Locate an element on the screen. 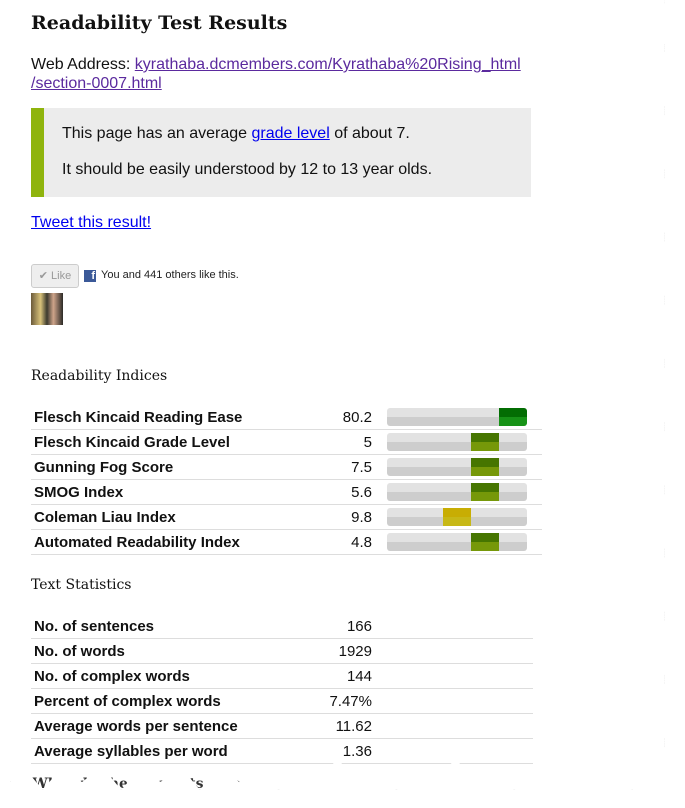 This screenshot has width=685, height=808. stat-row: Percent of complex words 7.47% is located at coordinates (282, 701).